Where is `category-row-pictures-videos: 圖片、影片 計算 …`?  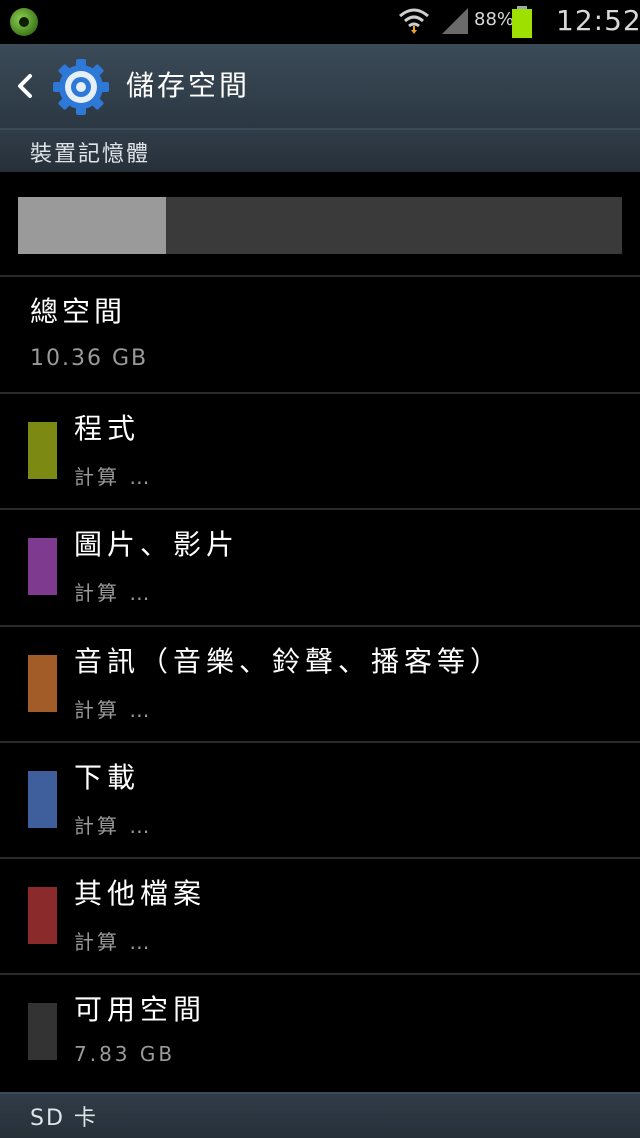
category-row-pictures-videos: 圖片、影片 計算 … is located at coordinates (320, 567).